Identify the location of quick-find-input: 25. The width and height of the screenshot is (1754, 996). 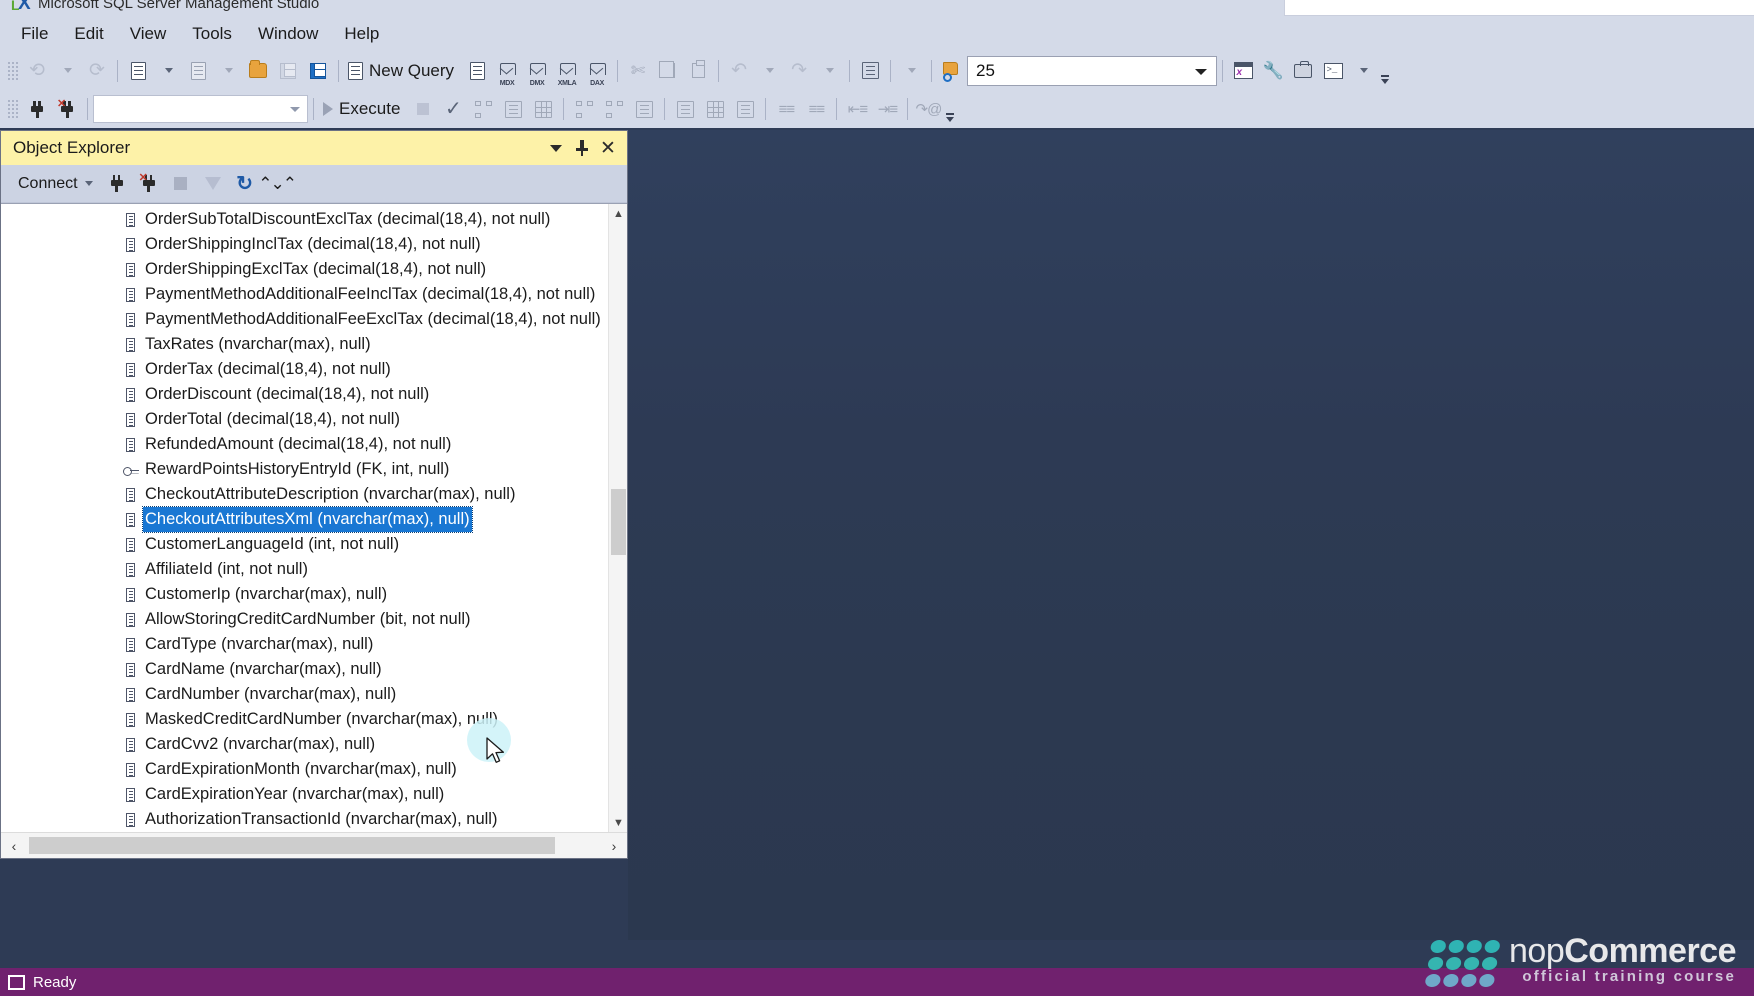
(1092, 70).